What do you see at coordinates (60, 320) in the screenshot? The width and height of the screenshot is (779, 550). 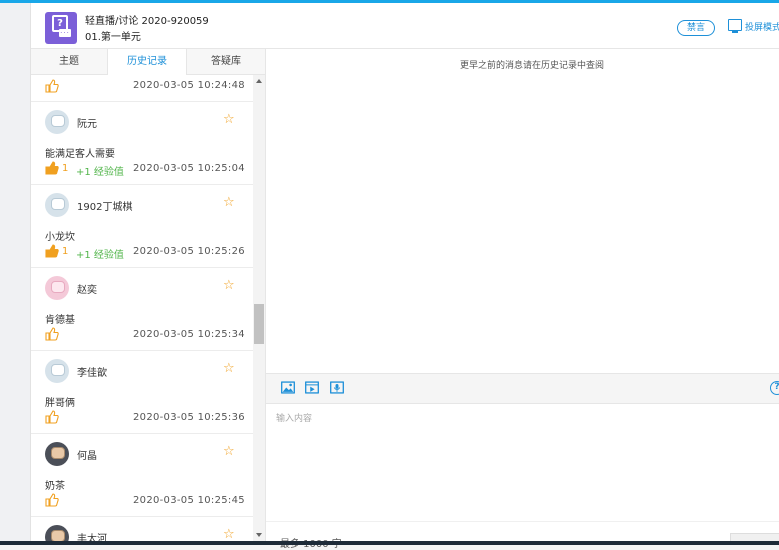 I see `message-content: 肯德基` at bounding box center [60, 320].